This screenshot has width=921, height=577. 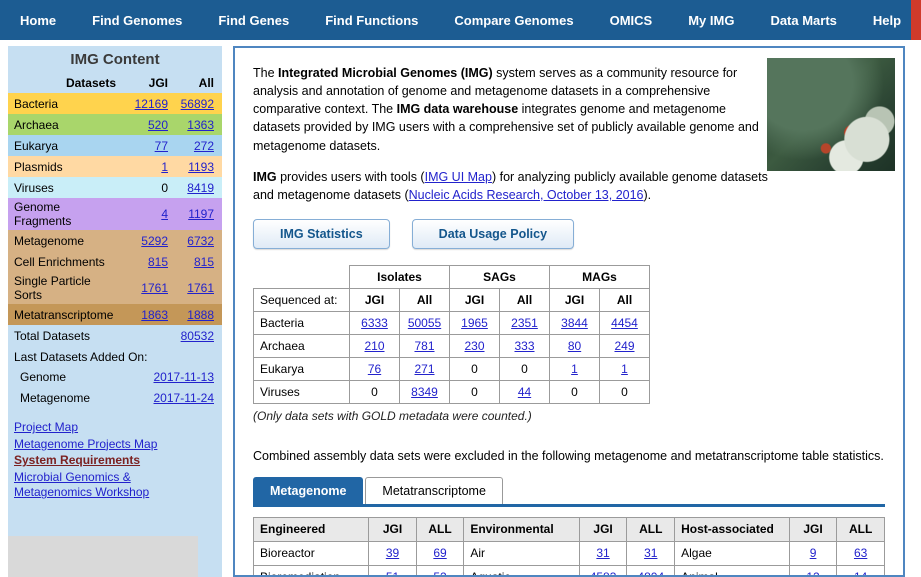 What do you see at coordinates (374, 323) in the screenshot?
I see `stats-count-link: 6333` at bounding box center [374, 323].